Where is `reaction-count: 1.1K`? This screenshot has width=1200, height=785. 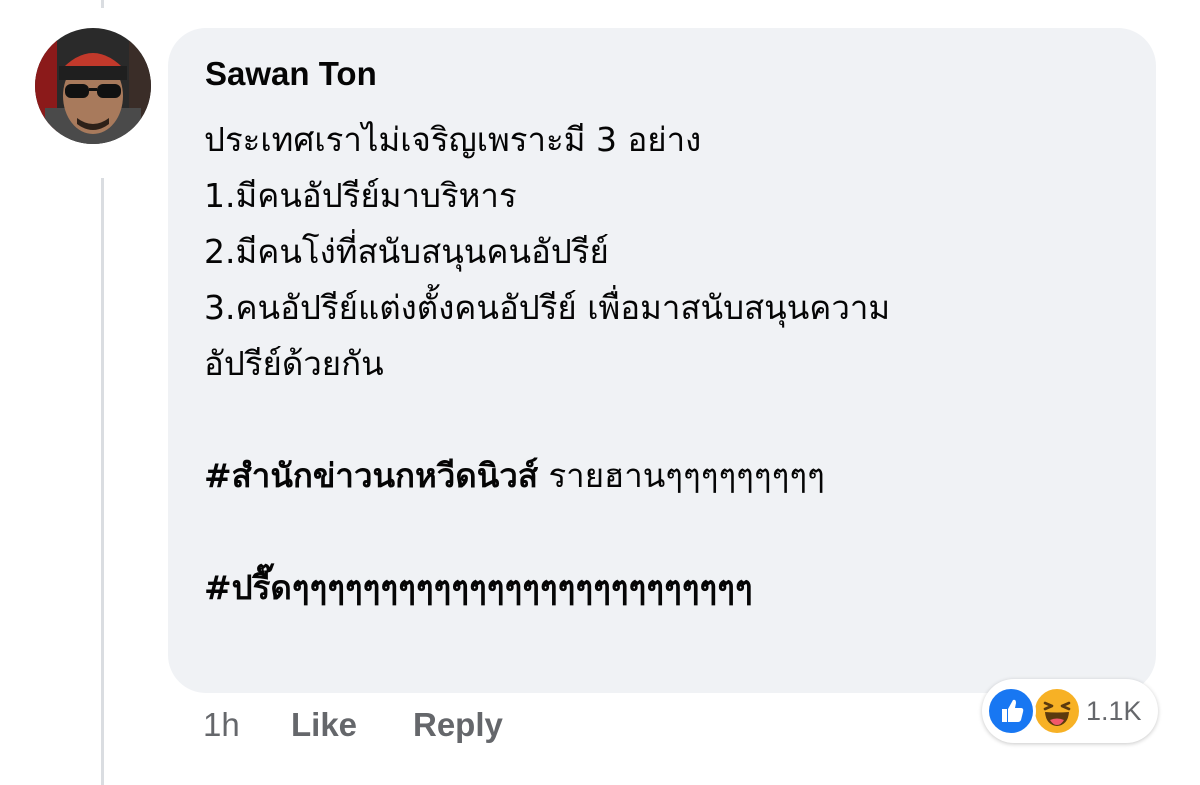 reaction-count: 1.1K is located at coordinates (1114, 711).